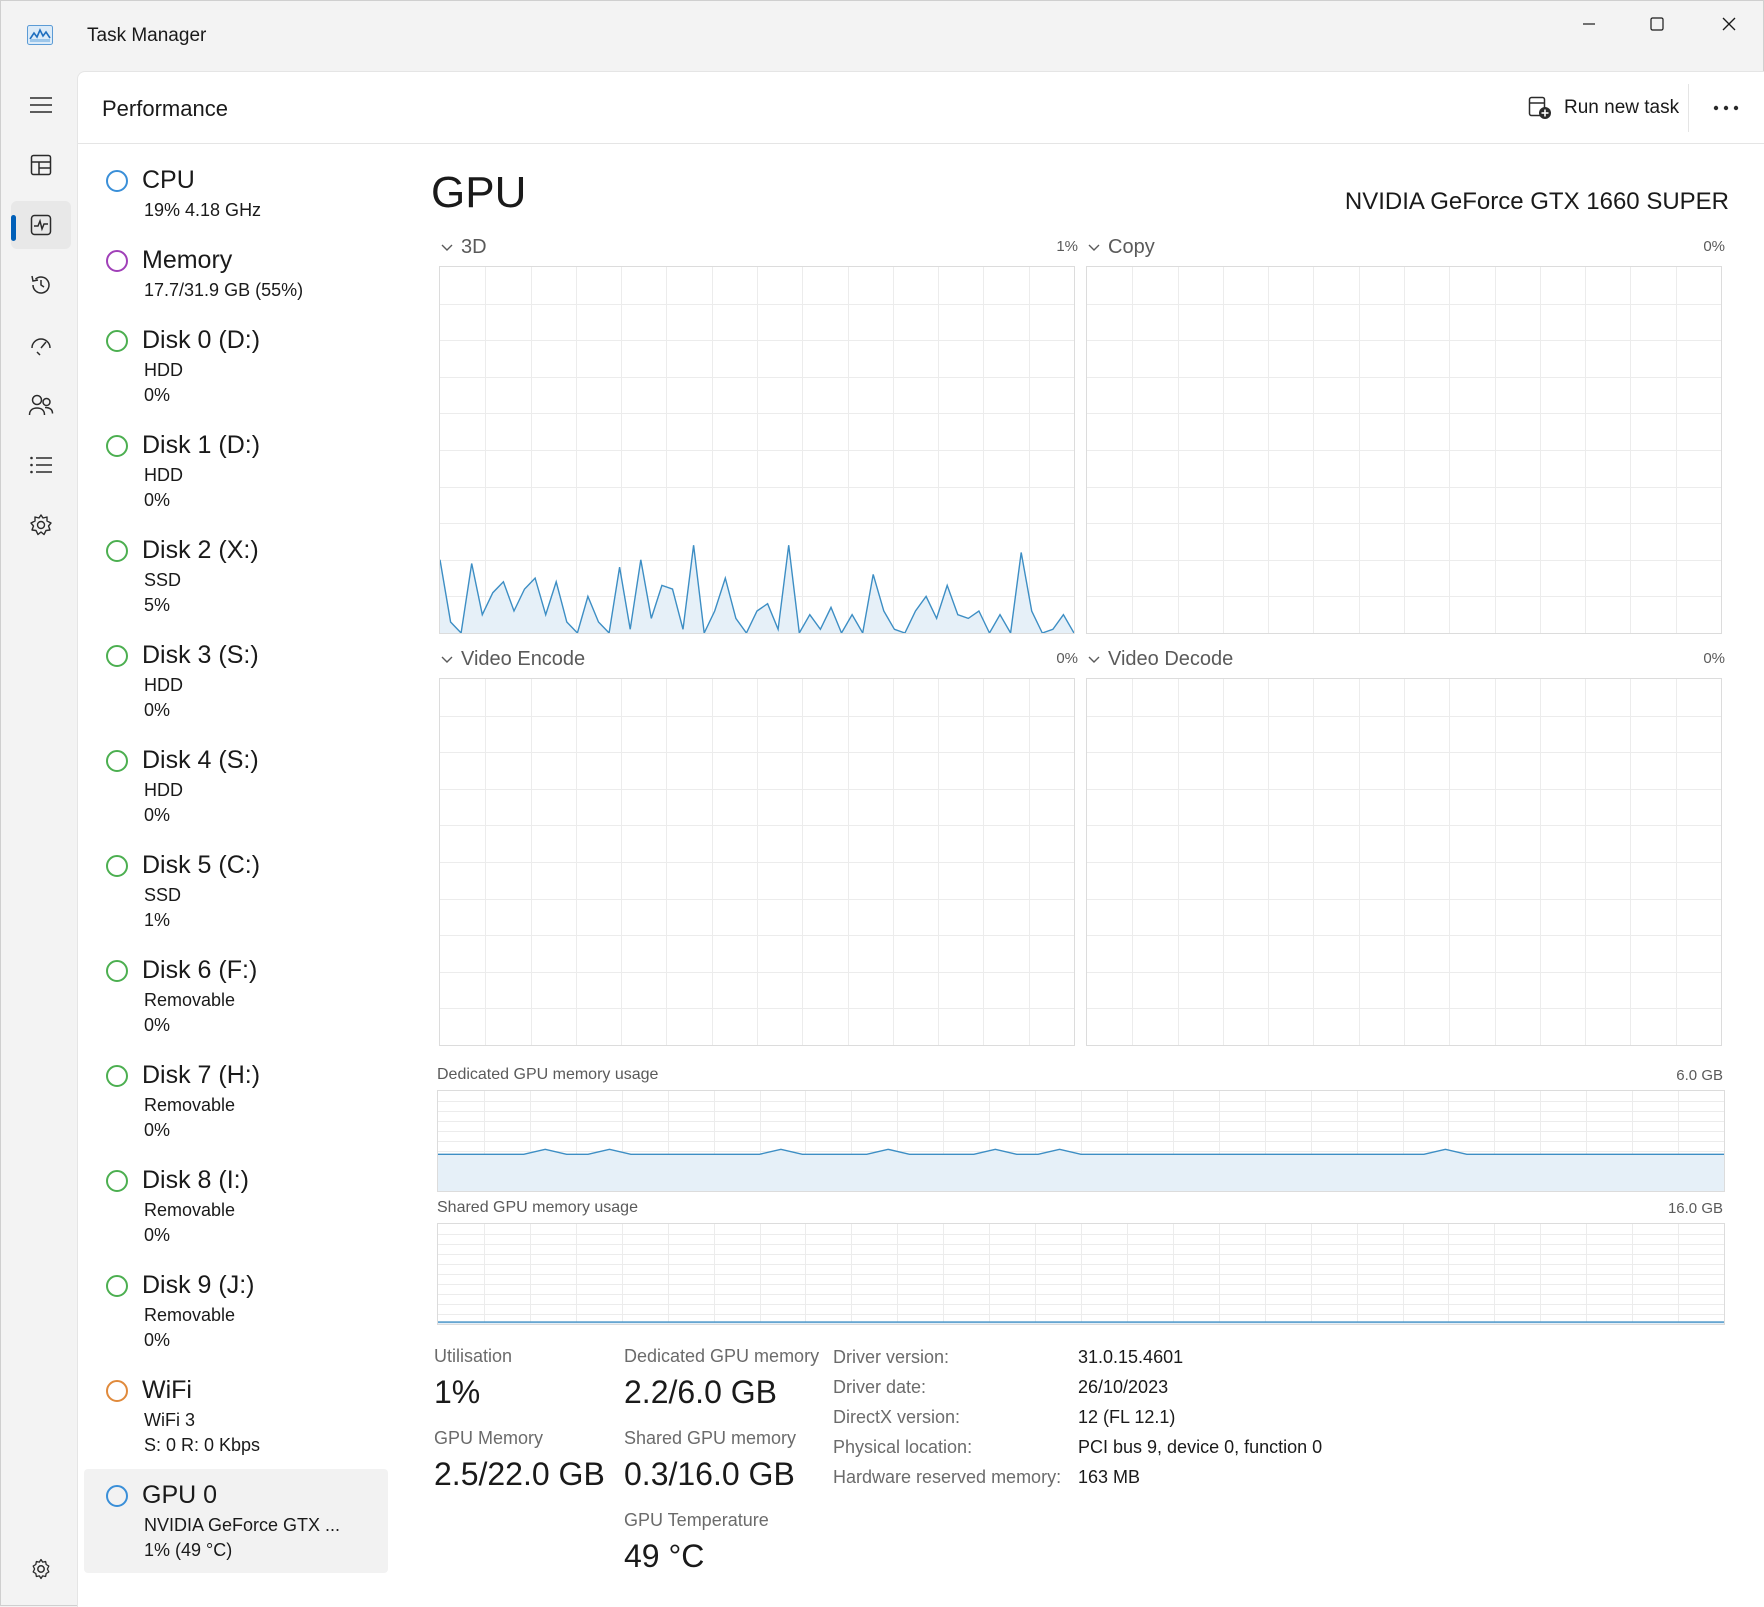 The image size is (1764, 1607). I want to click on device-type: WiFi 3, so click(169, 1420).